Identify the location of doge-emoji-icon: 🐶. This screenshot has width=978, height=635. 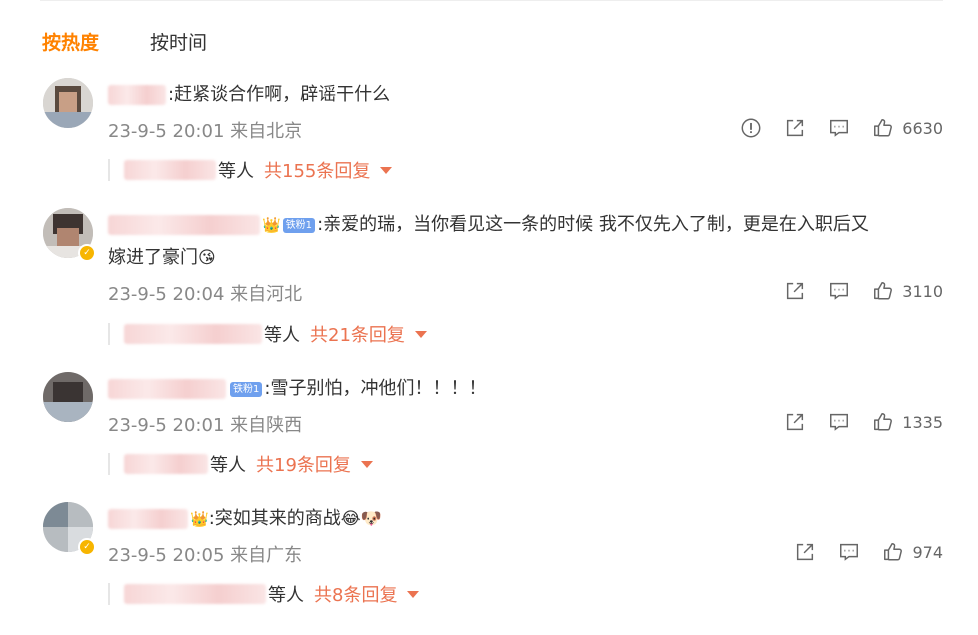
(371, 519).